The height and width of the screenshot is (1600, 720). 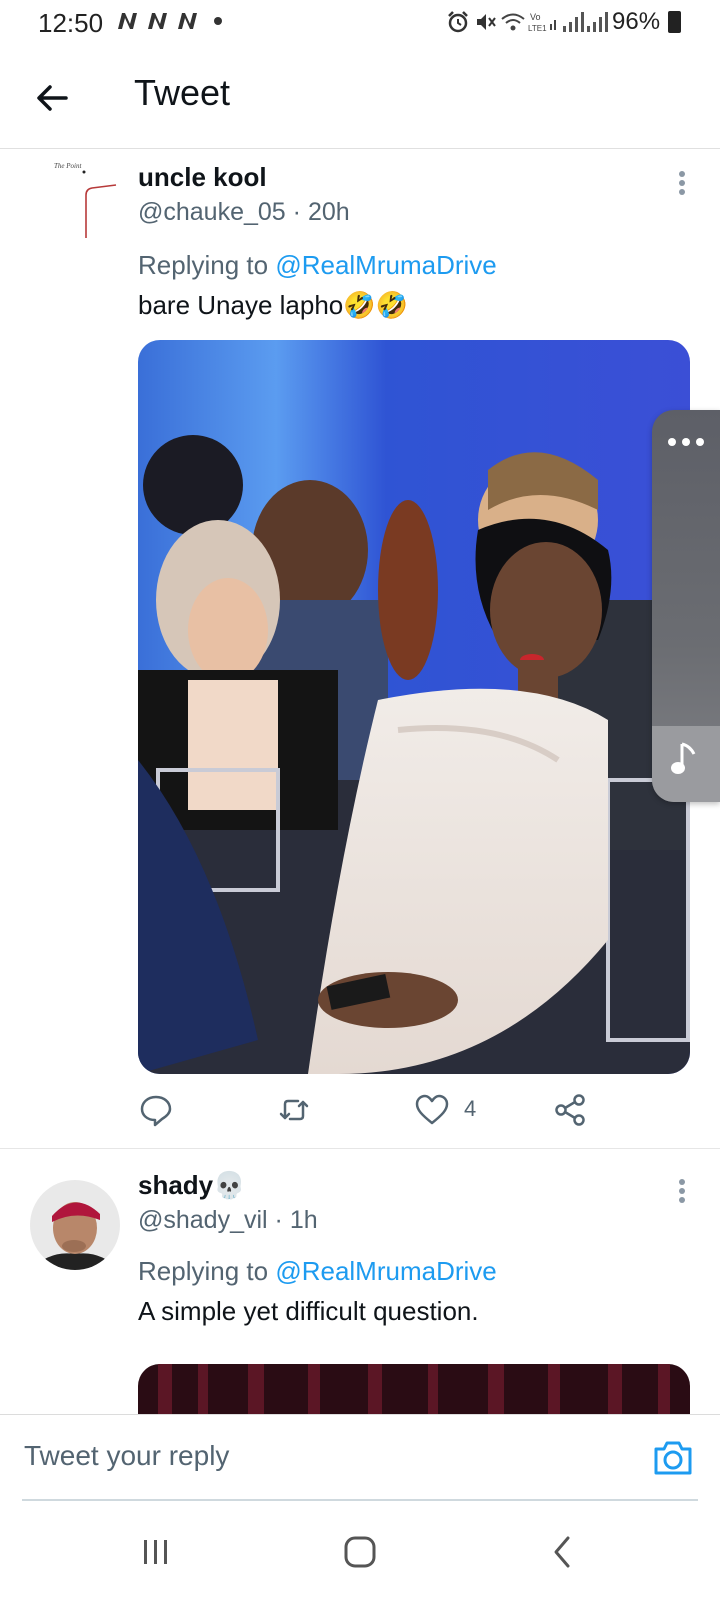 I want to click on more-horizontal-icon, so click(x=686, y=442).